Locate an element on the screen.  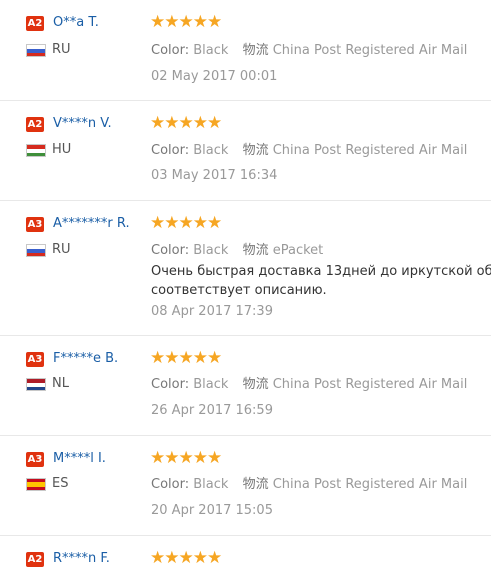
netherlands-flag-icon is located at coordinates (36, 384).